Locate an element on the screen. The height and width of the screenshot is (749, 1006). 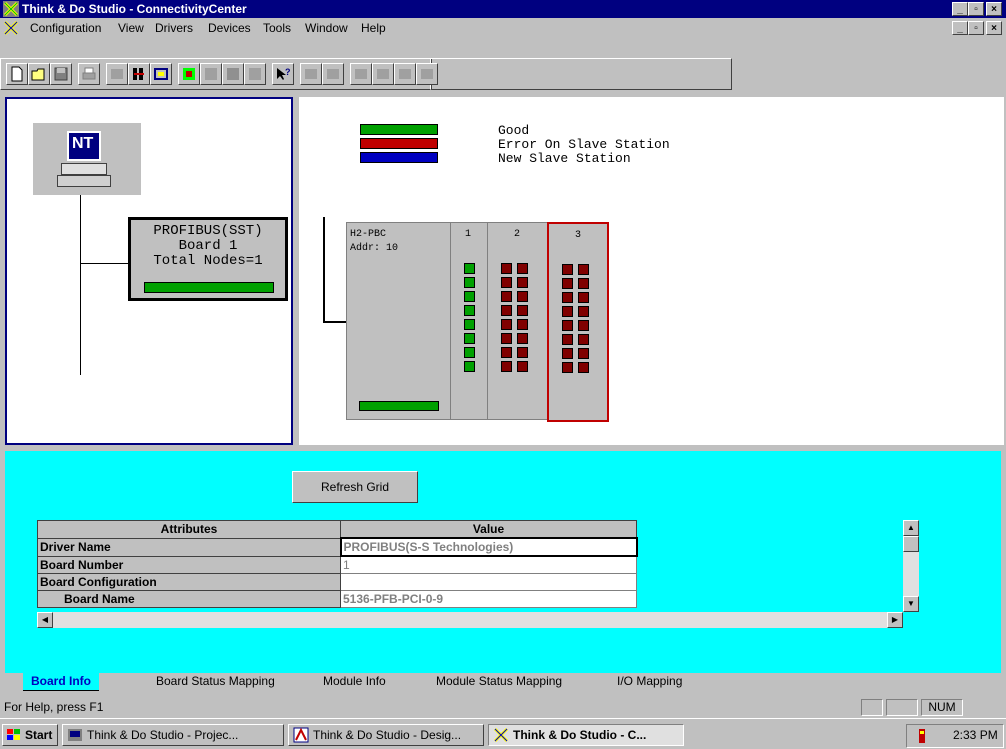
board-line-1: PROFIBUS(SST) is located at coordinates (208, 231).